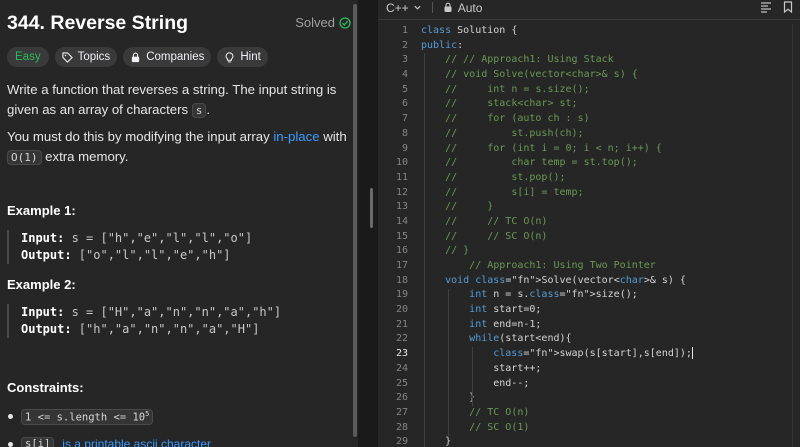 This screenshot has height=447, width=800. Describe the element at coordinates (404, 89) in the screenshot. I see `line-number: 5` at that location.